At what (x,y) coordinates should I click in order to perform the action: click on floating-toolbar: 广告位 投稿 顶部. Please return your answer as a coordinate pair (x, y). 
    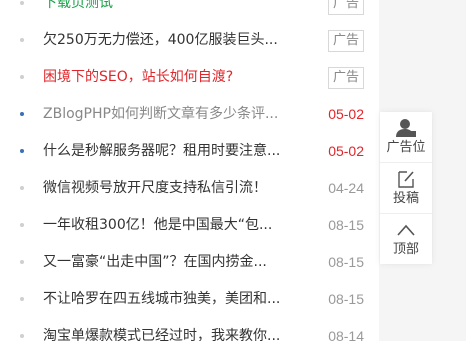
    Looking at the image, I should click on (406, 188).